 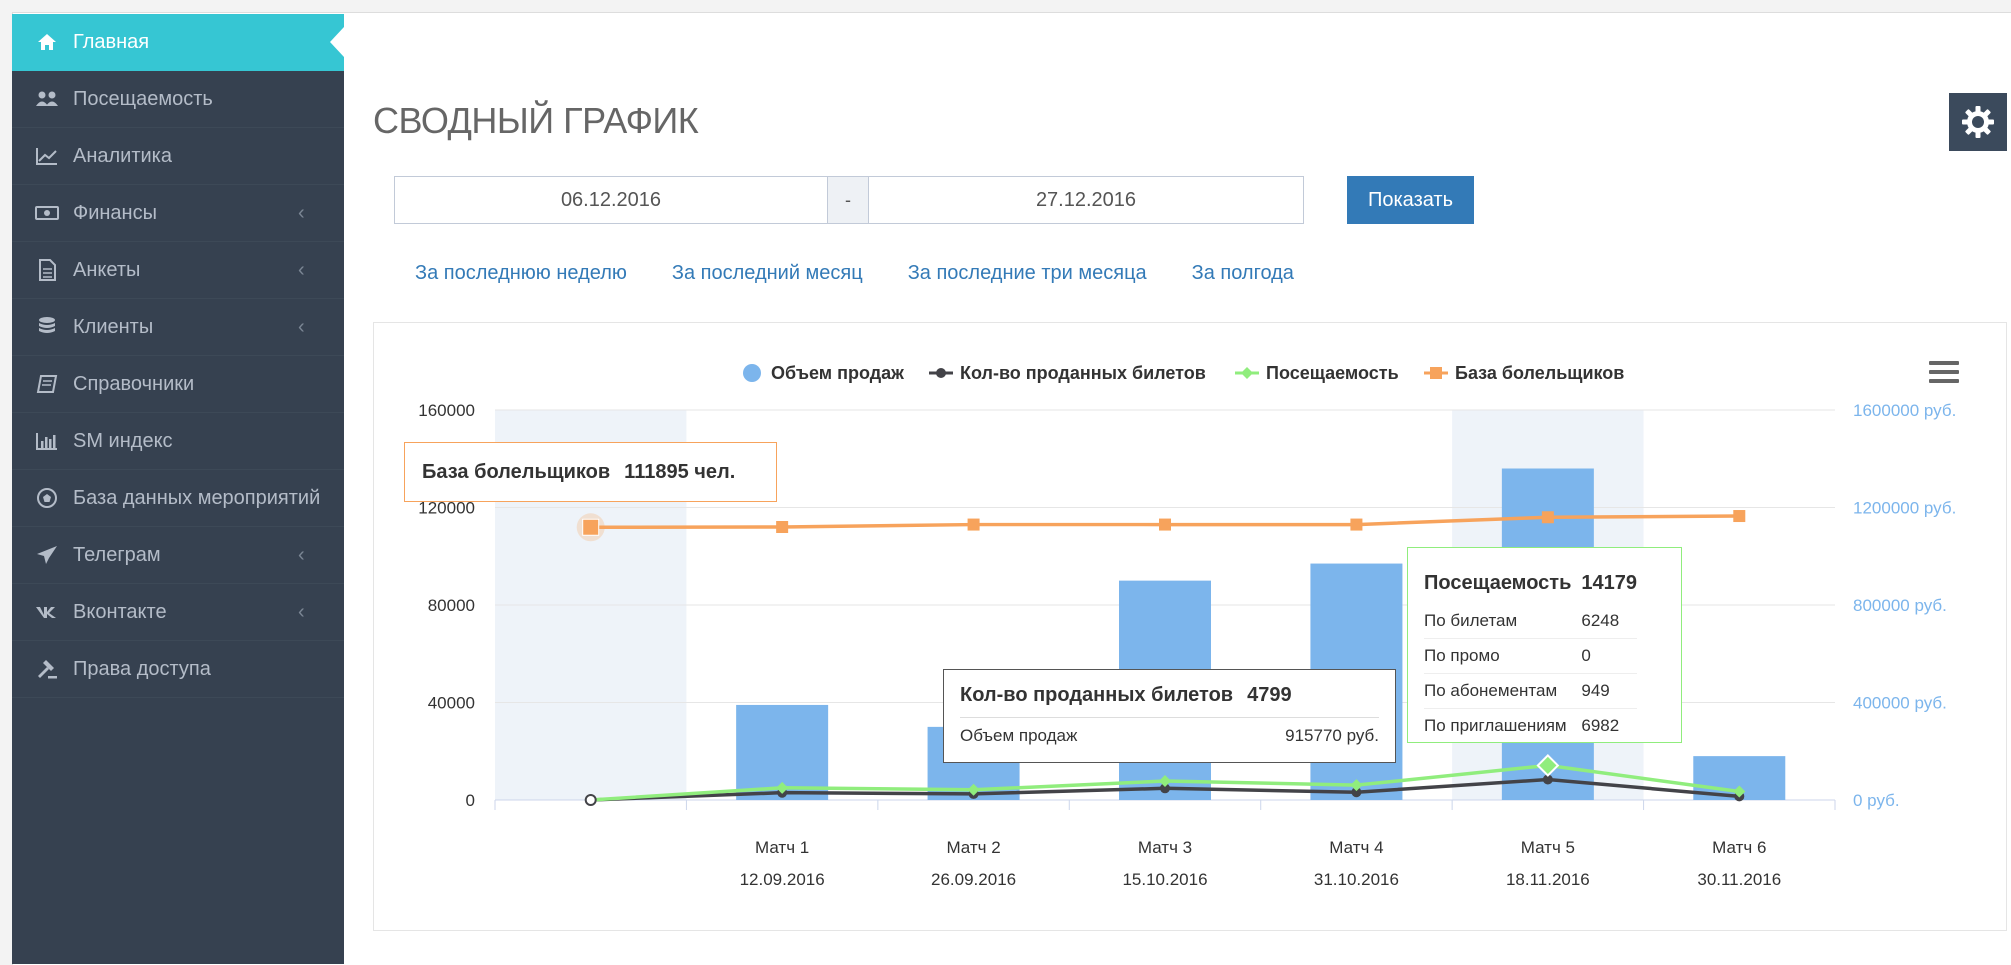 I want to click on y-right-tick: 0 руб., so click(x=1876, y=800).